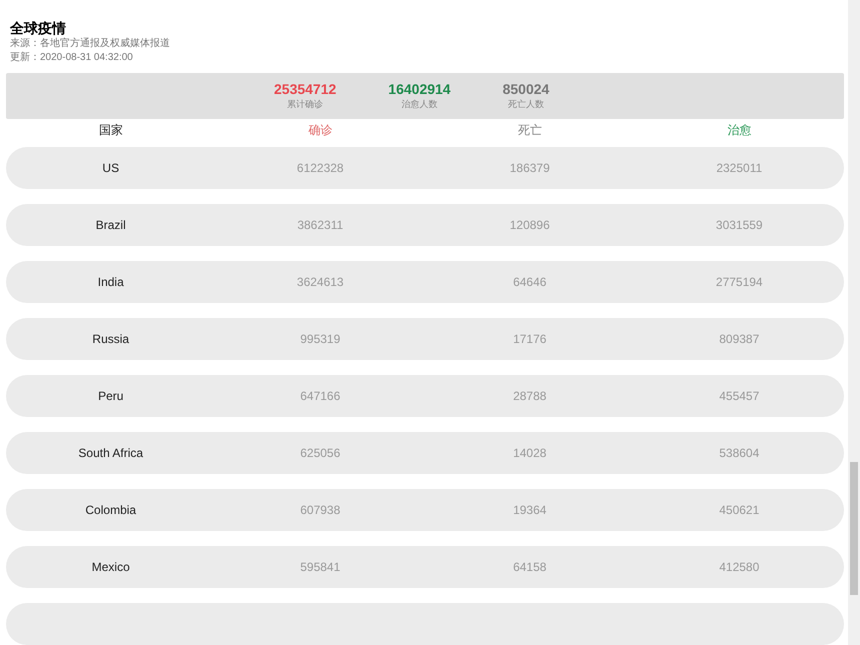 The height and width of the screenshot is (645, 860). I want to click on table-cell-text: 19364, so click(529, 510).